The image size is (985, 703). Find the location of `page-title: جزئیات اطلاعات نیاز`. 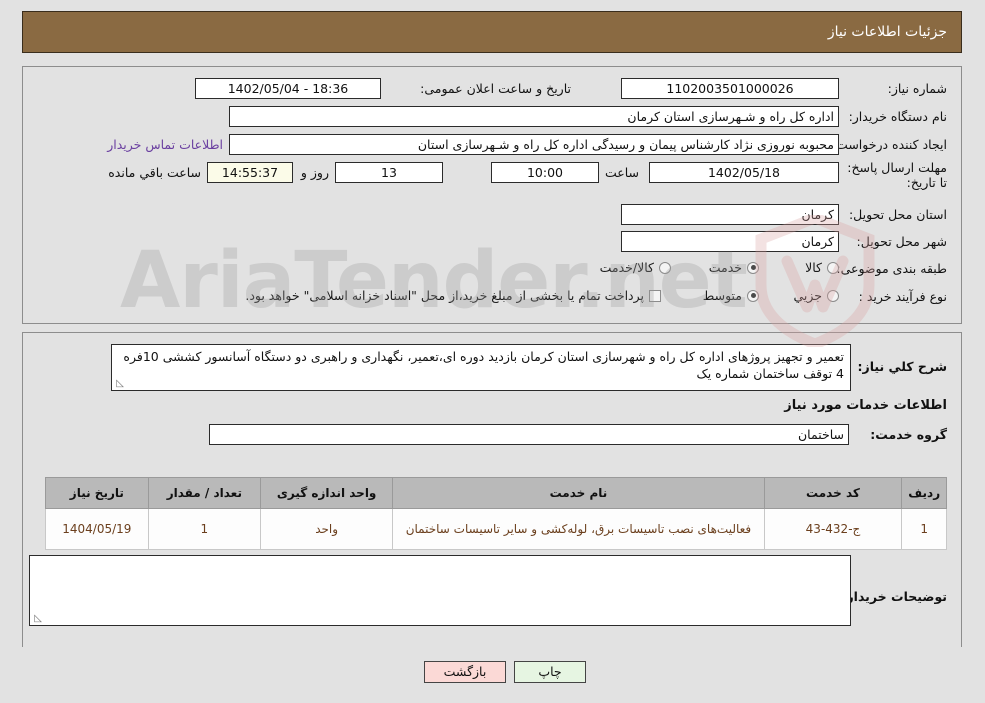

page-title: جزئیات اطلاعات نیاز is located at coordinates (887, 32).